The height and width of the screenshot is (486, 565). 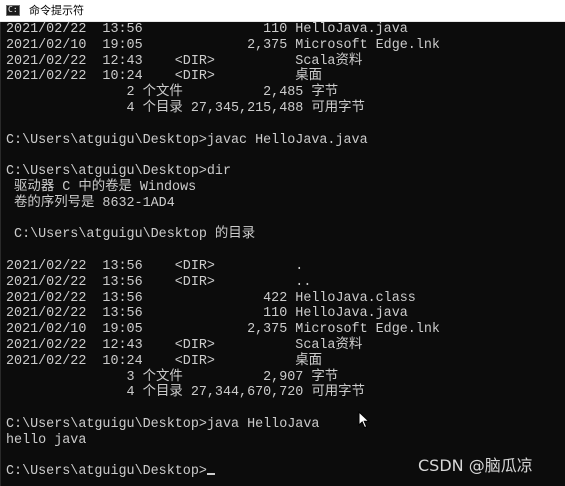 What do you see at coordinates (172, 93) in the screenshot?
I see `console-line: 2 个文件 2,485 字节` at bounding box center [172, 93].